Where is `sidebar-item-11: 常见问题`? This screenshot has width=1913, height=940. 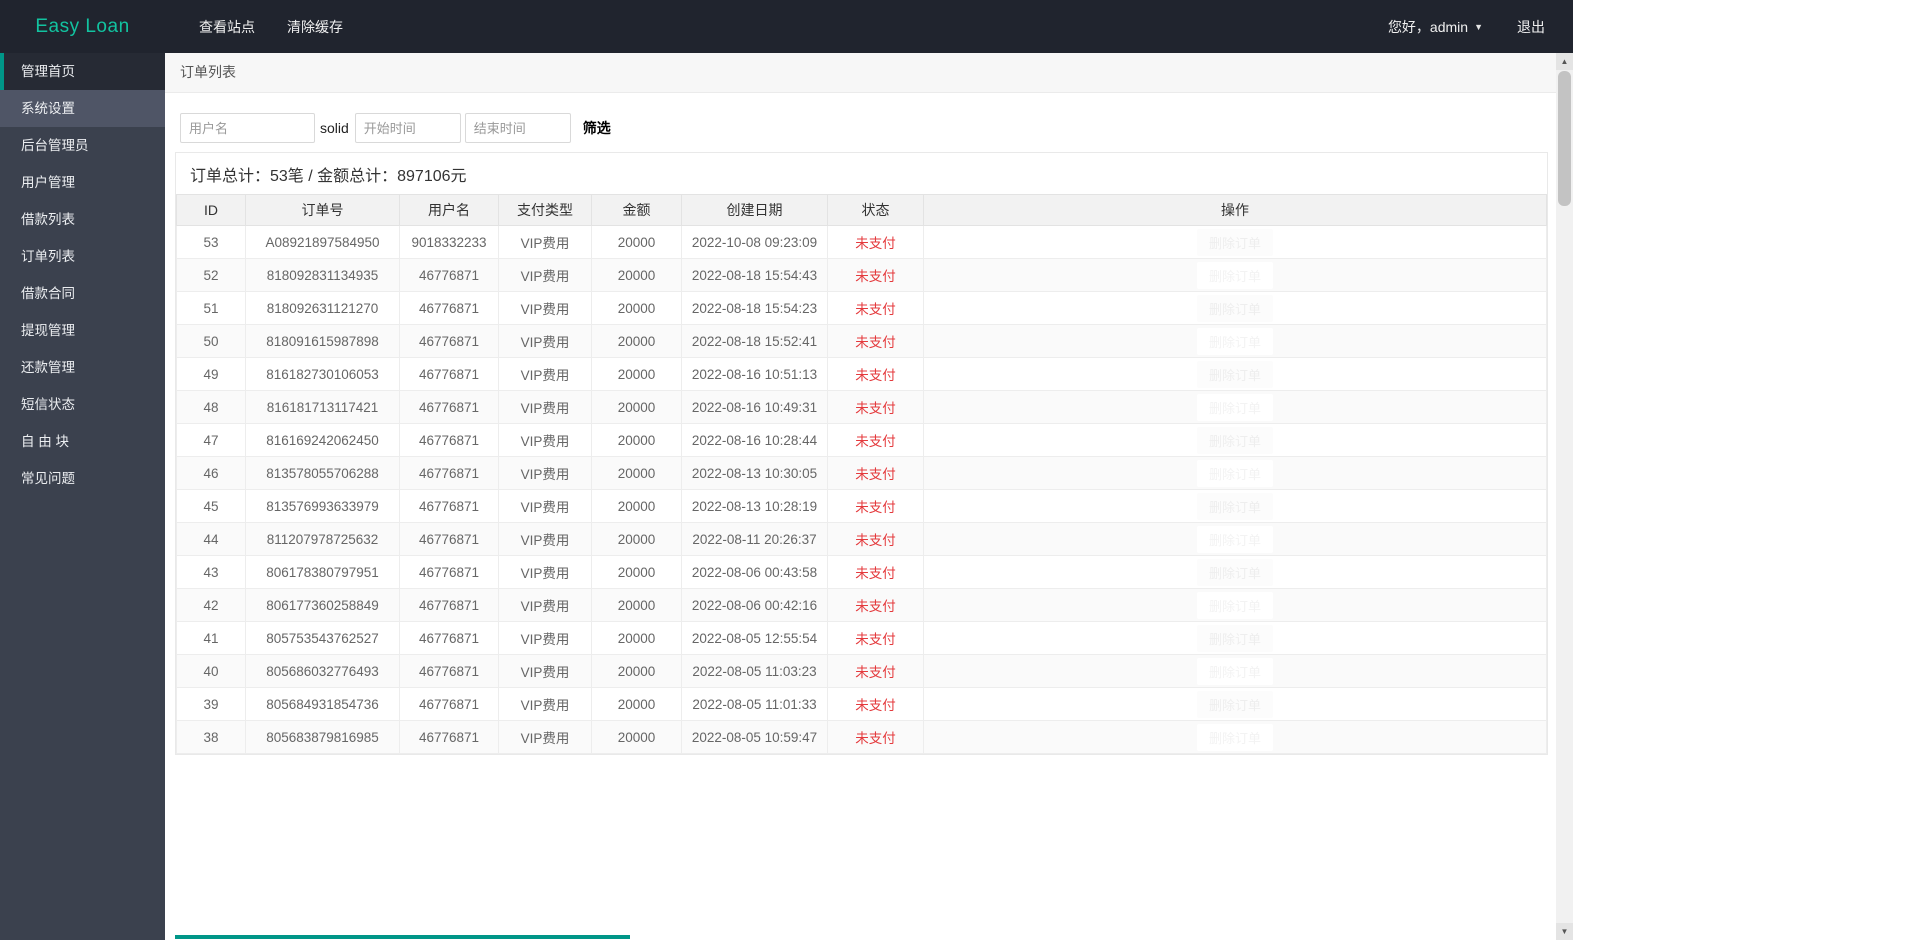
sidebar-item-11: 常见问题 is located at coordinates (82, 478).